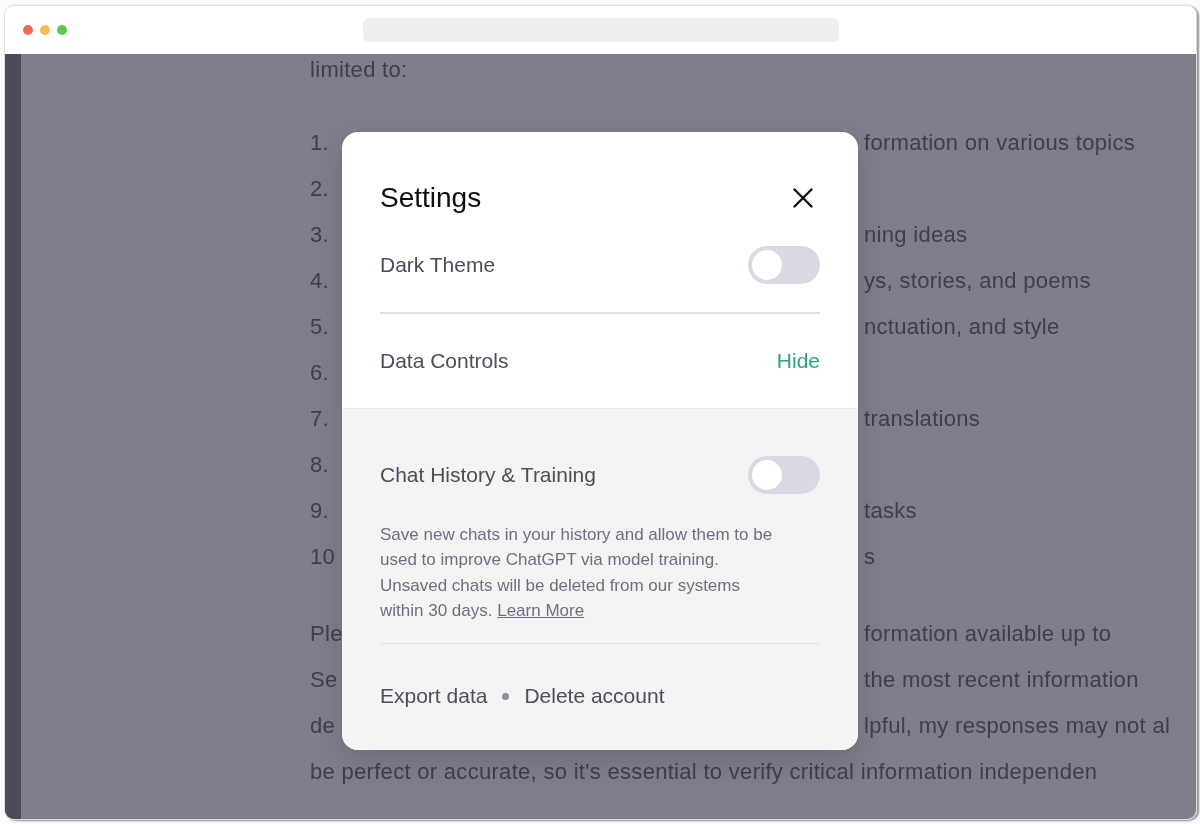 This screenshot has width=1200, height=824. I want to click on chat-text: 2., so click(319, 189).